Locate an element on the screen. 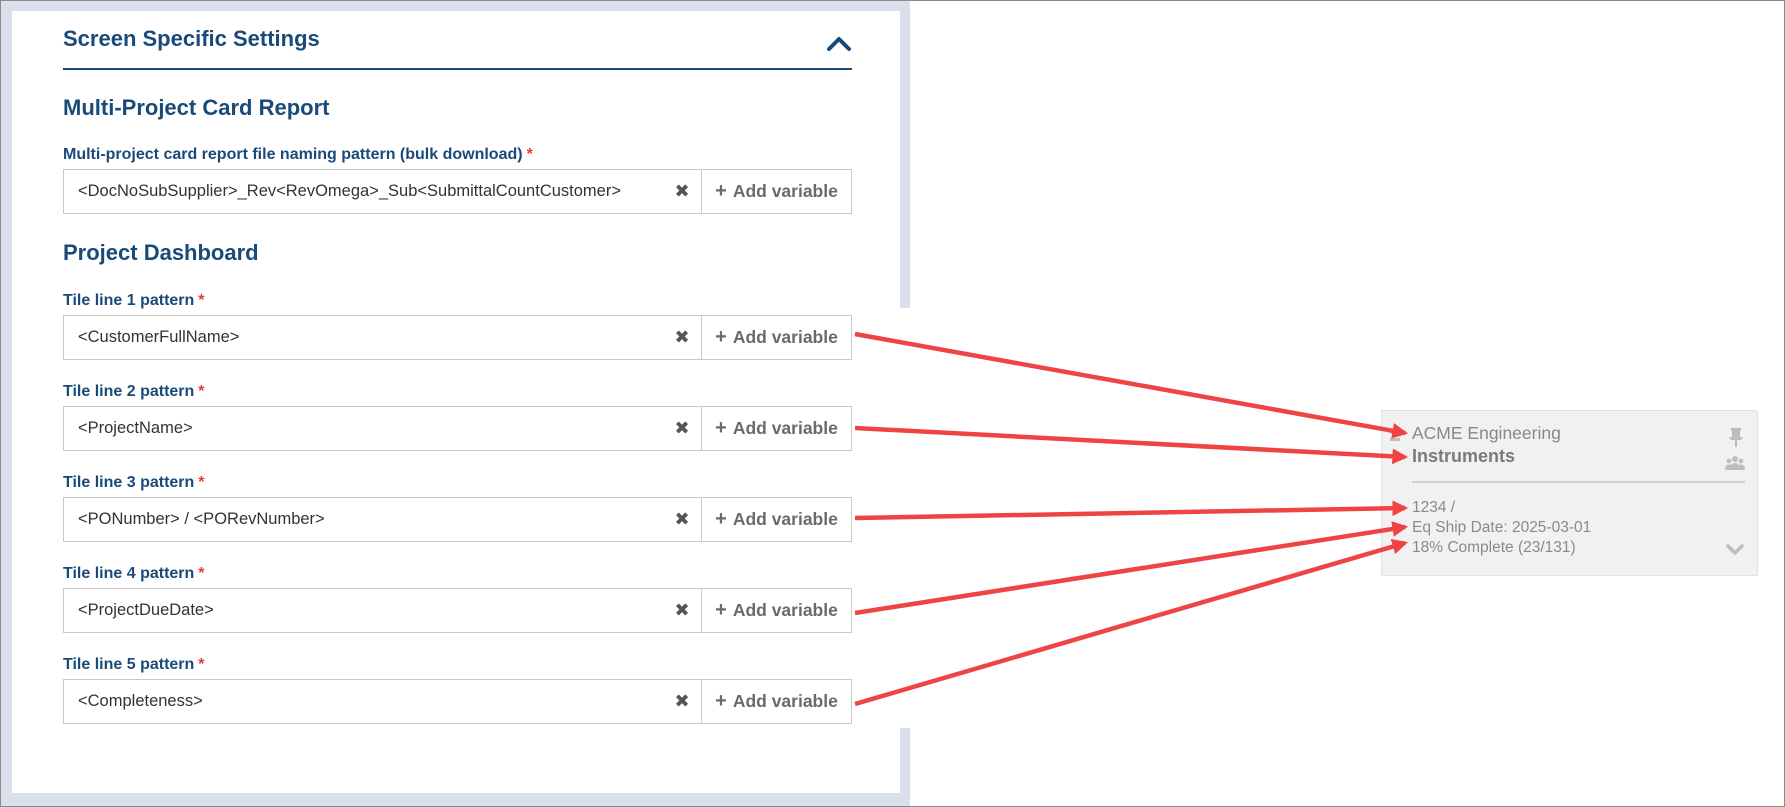  section-title: Screen Specific Settings is located at coordinates (191, 38).